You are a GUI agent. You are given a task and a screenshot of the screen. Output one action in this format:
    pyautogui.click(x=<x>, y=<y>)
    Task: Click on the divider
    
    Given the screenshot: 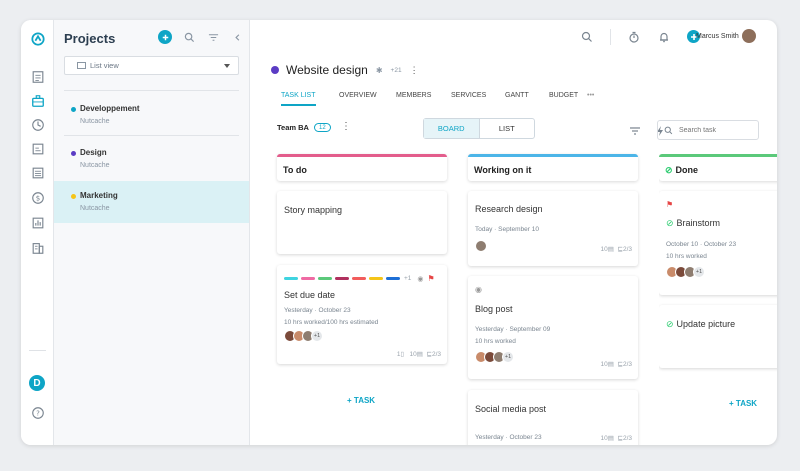 What is the action you would take?
    pyautogui.click(x=151, y=135)
    